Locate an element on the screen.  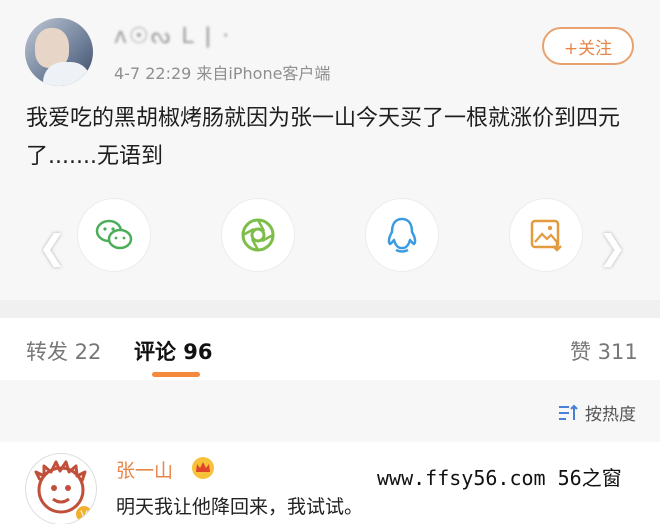
follow-button: +关注 is located at coordinates (588, 46).